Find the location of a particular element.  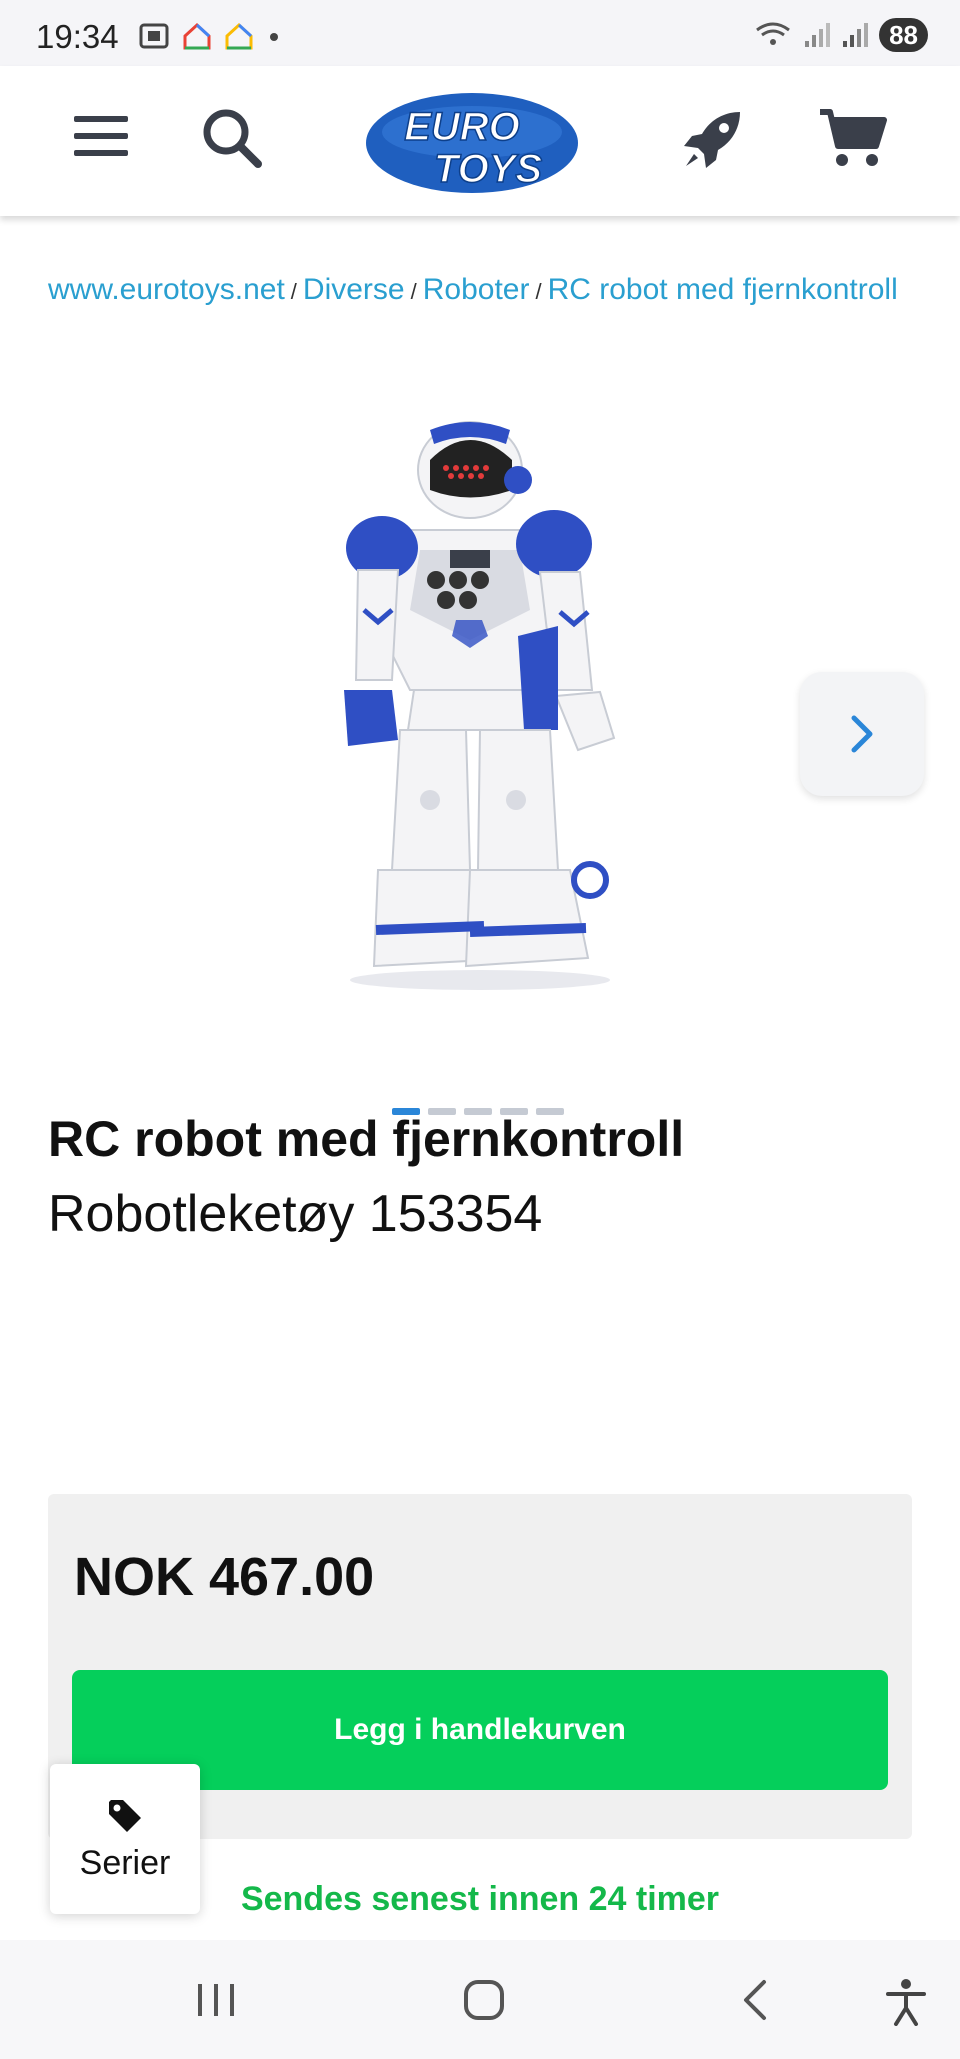

search-icon is located at coordinates (232, 138).